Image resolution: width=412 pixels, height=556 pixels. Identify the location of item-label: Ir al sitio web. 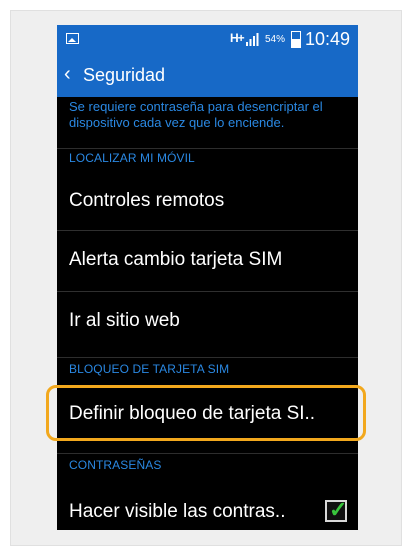
(124, 320).